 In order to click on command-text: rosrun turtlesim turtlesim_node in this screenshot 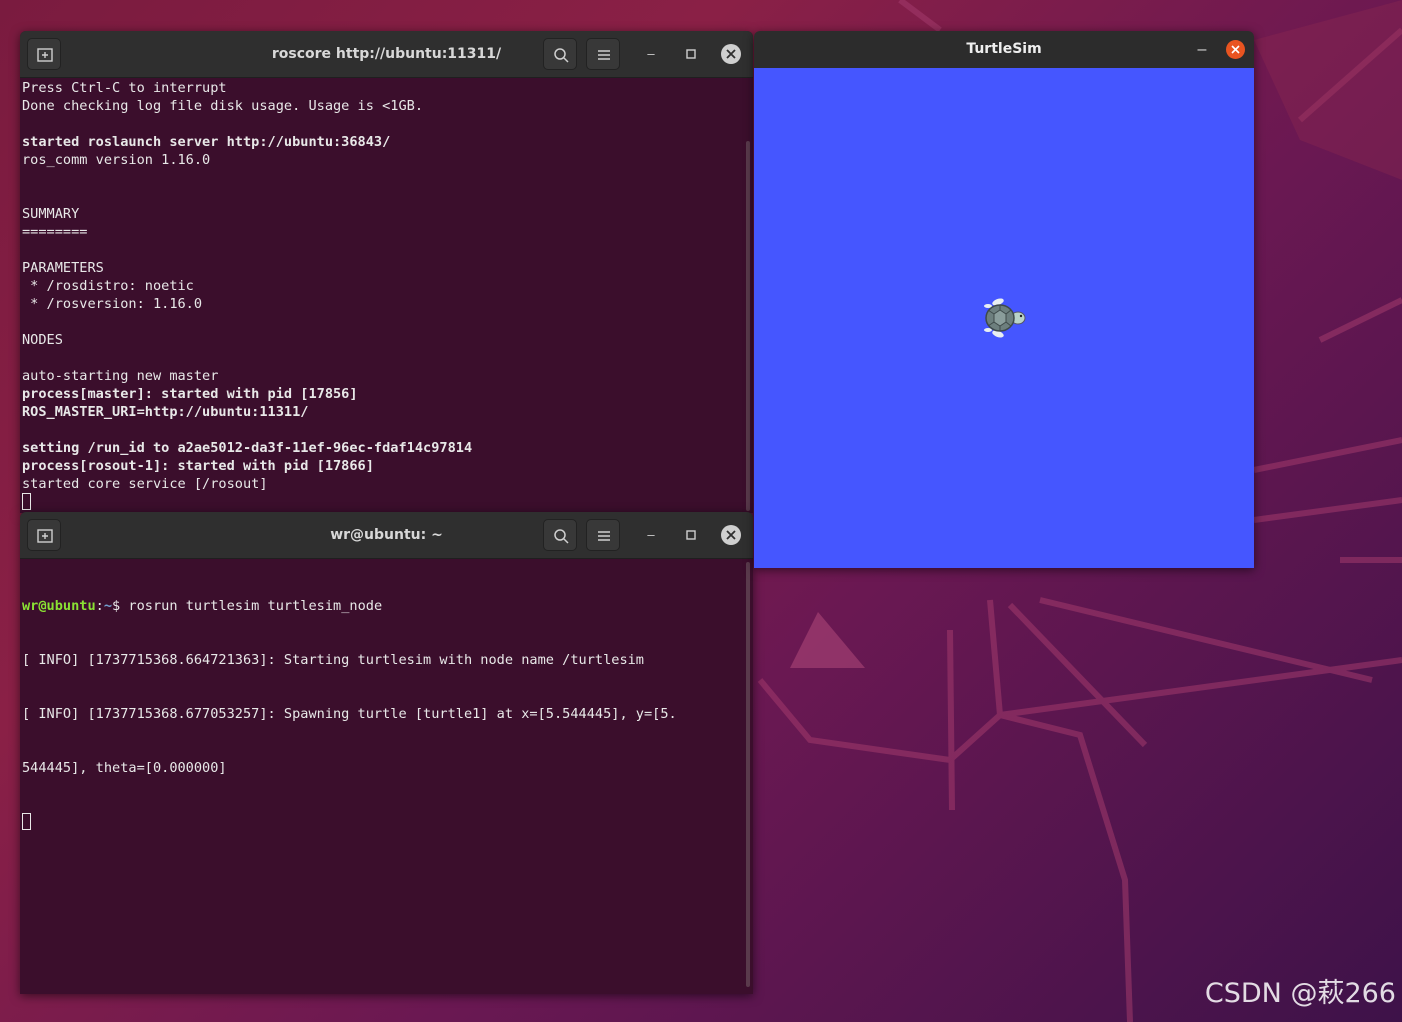, I will do `click(255, 606)`.